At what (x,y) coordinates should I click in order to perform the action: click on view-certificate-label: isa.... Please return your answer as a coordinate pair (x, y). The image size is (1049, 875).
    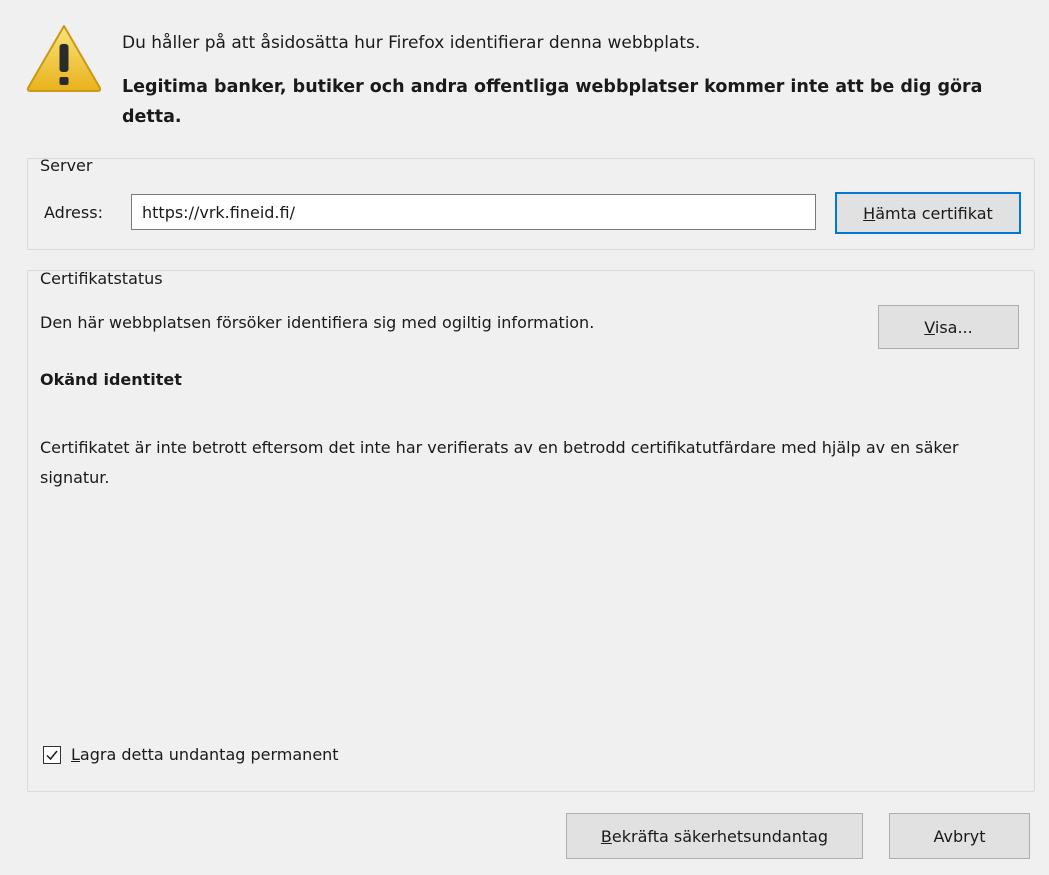
    Looking at the image, I should click on (953, 327).